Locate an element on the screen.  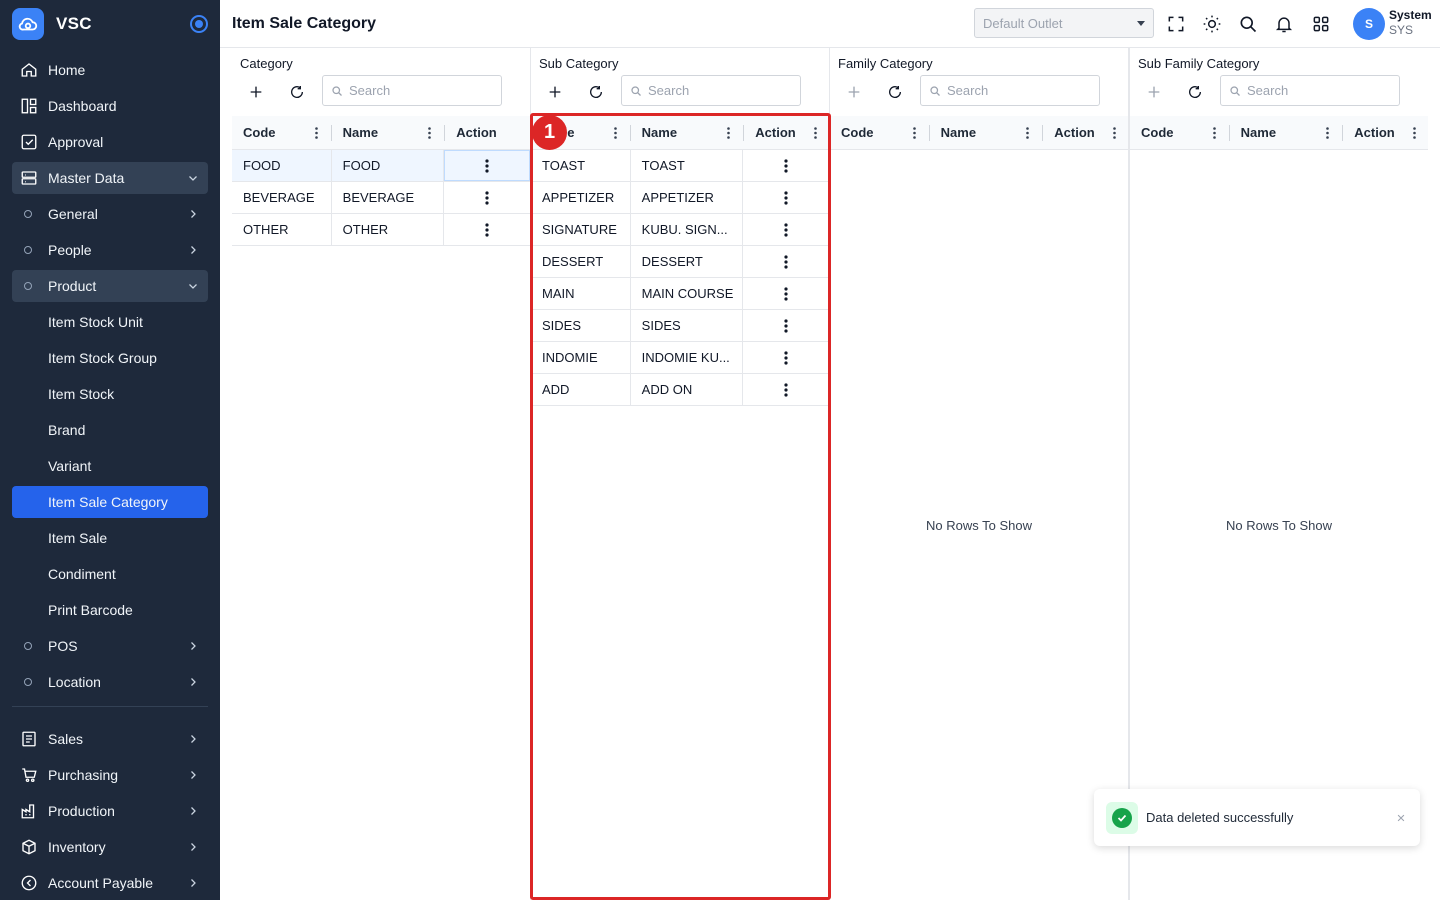
code-cell: SIGNATURE is located at coordinates (581, 229).